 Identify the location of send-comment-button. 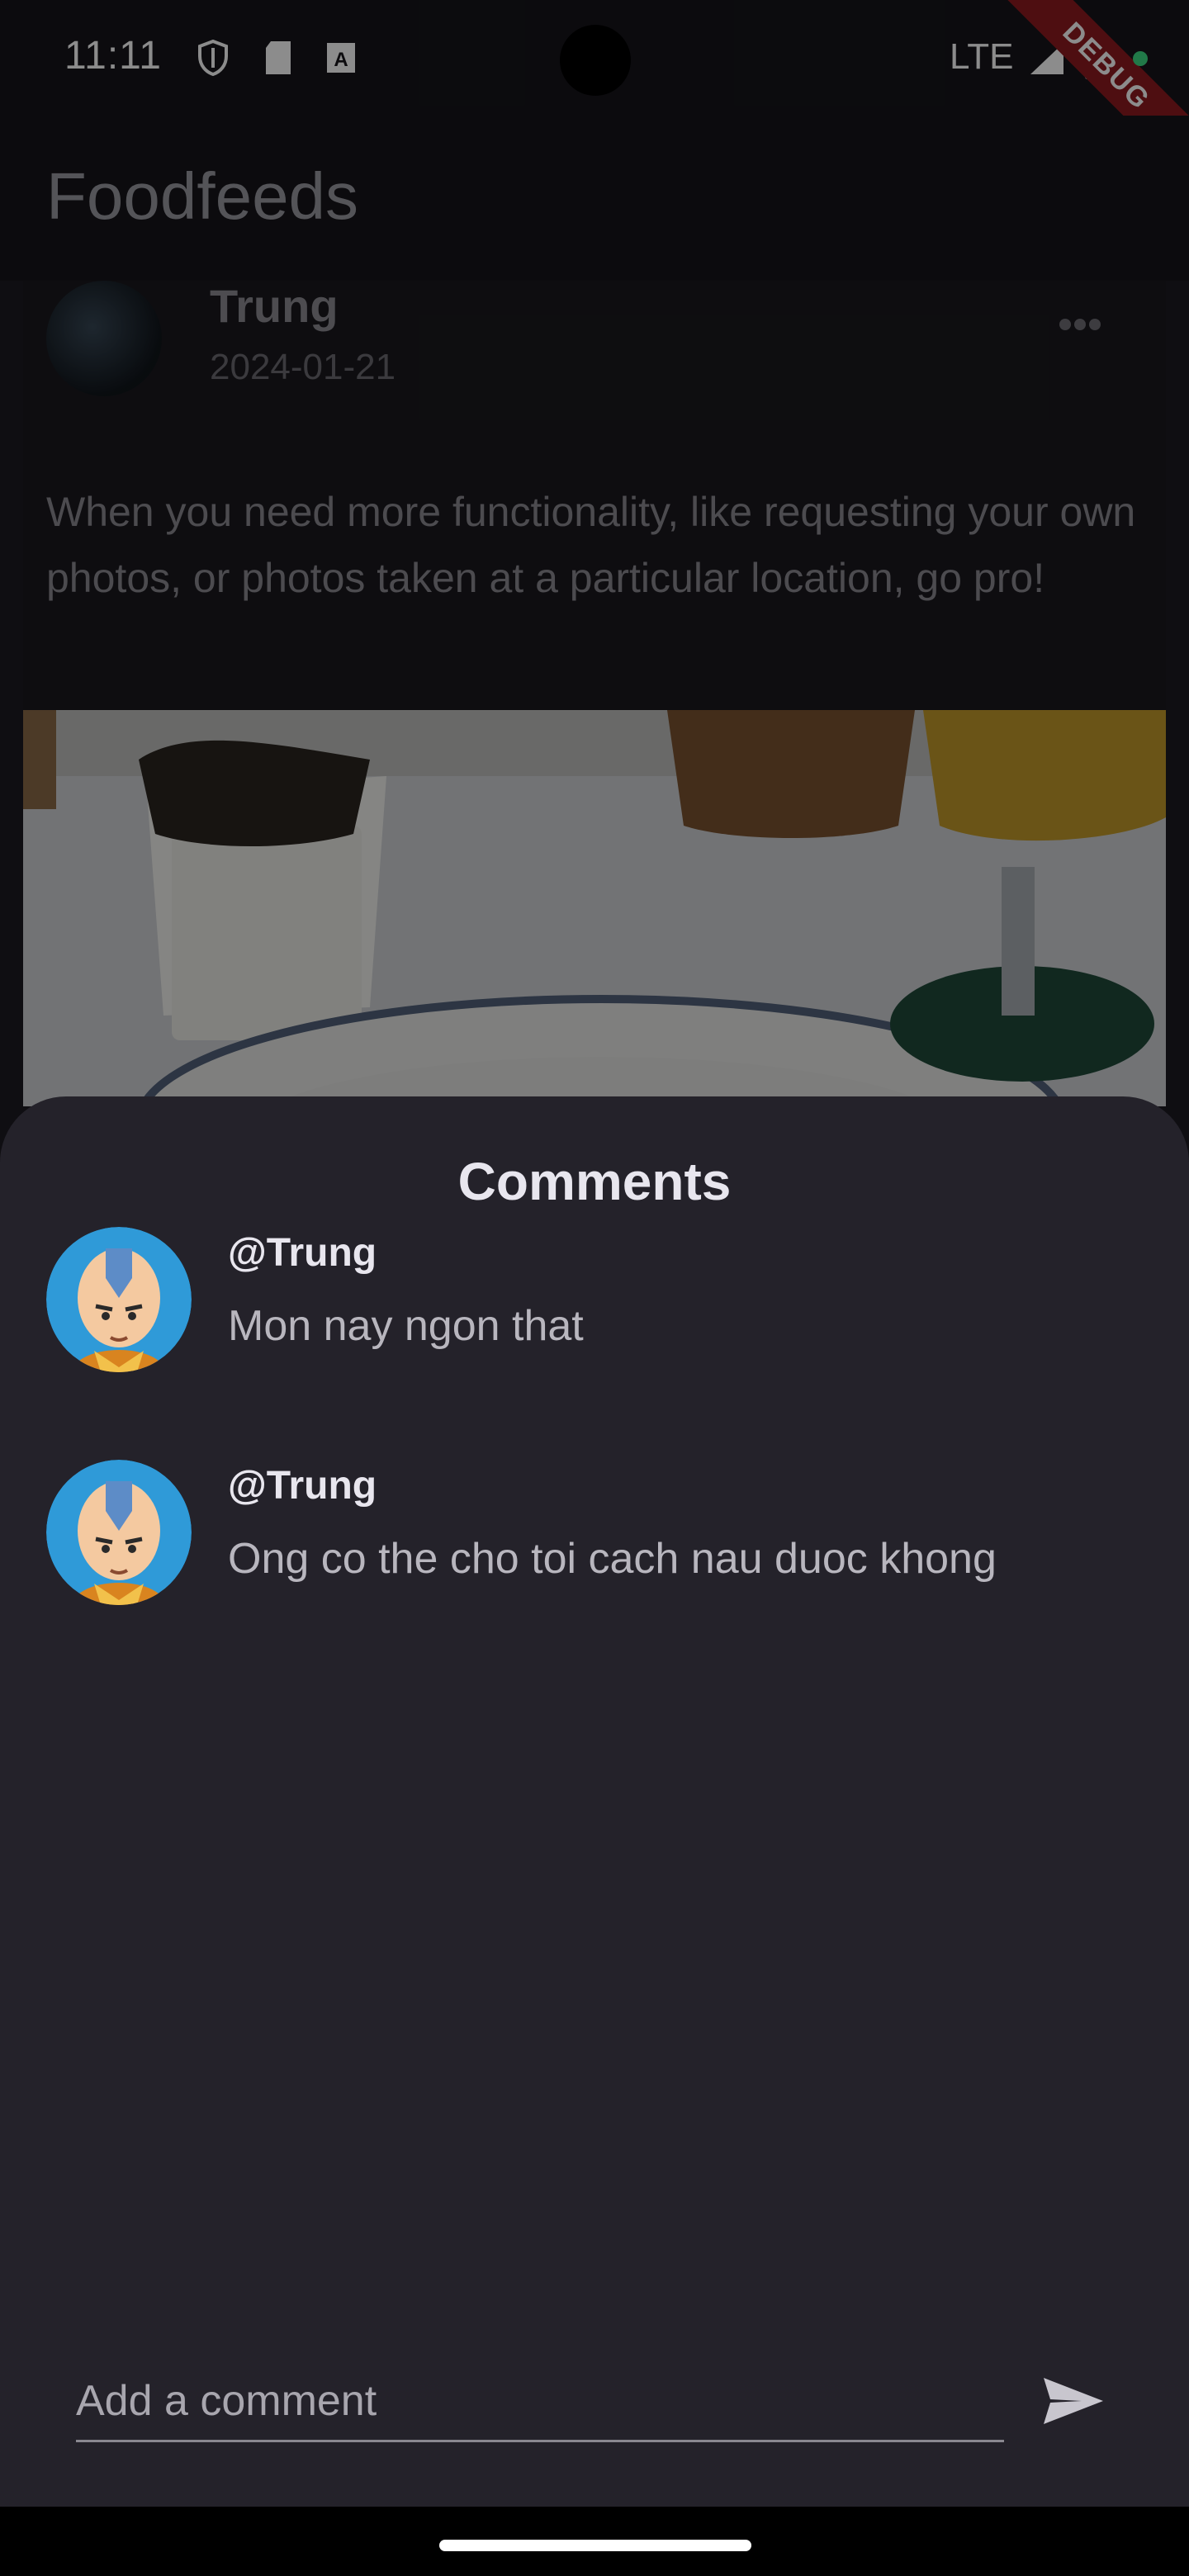
(1073, 2401).